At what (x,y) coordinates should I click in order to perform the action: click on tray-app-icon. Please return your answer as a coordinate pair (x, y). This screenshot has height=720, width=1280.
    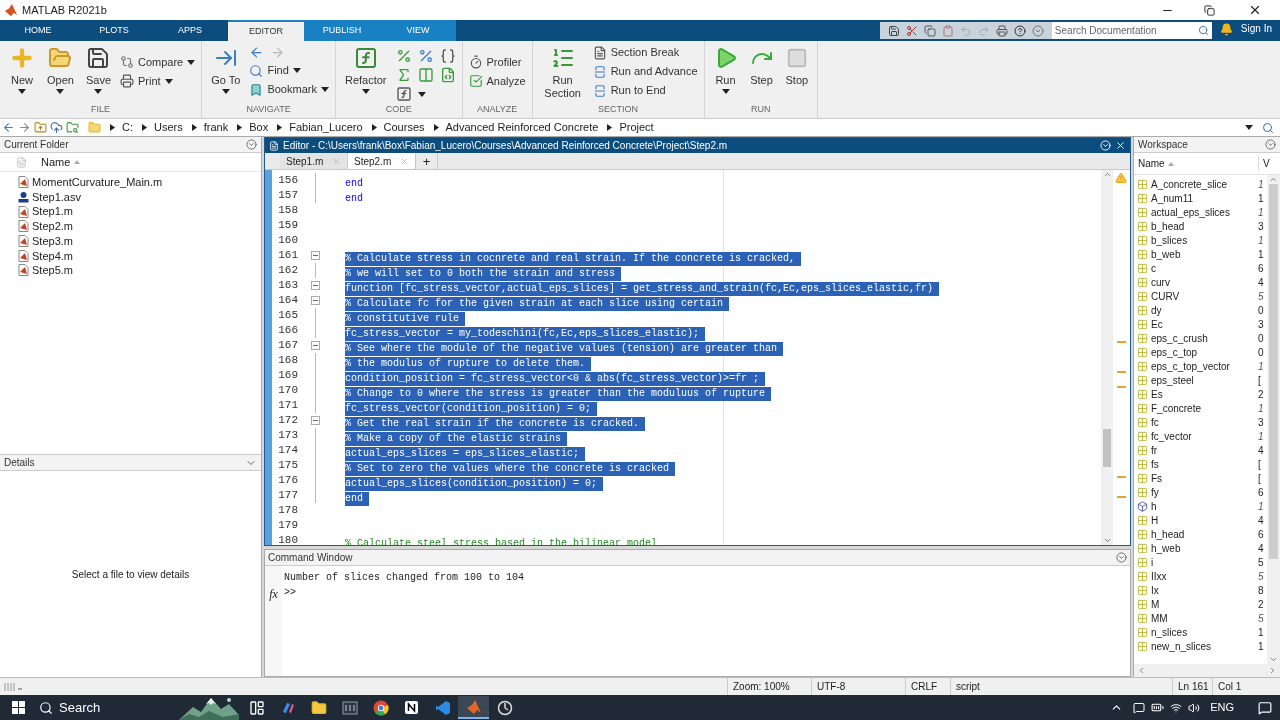
    Looking at the image, I should click on (1139, 707).